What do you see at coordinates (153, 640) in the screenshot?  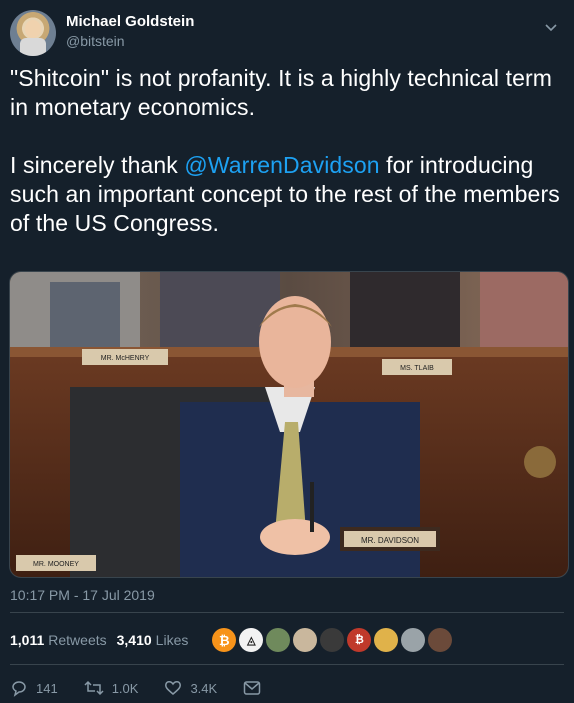 I see `like-stat: 3,410 Likes` at bounding box center [153, 640].